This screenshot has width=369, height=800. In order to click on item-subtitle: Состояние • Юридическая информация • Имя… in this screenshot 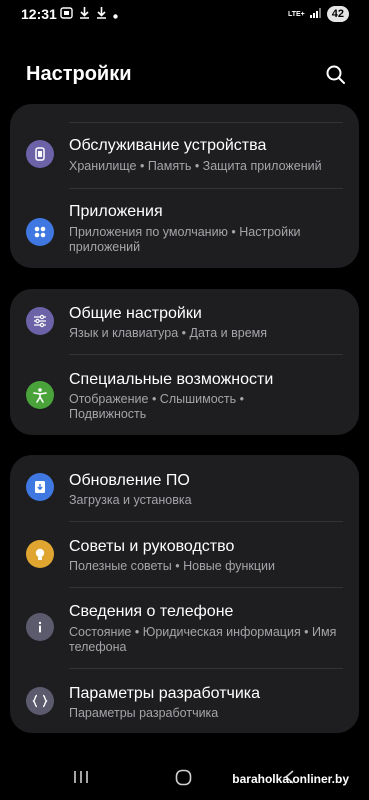, I will do `click(203, 639)`.